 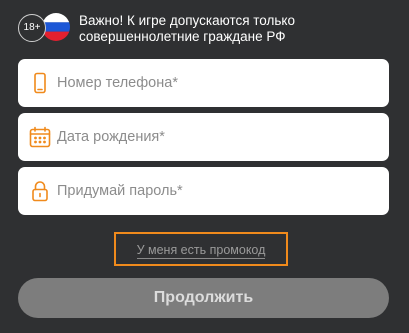 What do you see at coordinates (32, 28) in the screenshot?
I see `age-18-badge: 18+` at bounding box center [32, 28].